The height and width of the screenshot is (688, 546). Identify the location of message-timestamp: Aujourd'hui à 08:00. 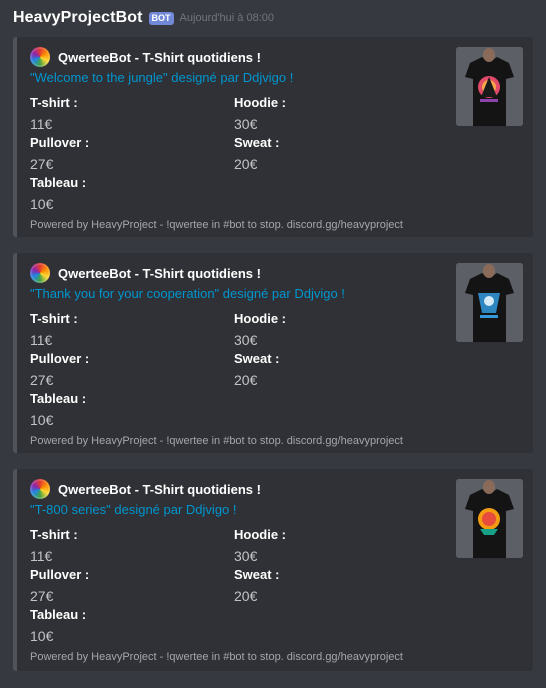
(226, 18).